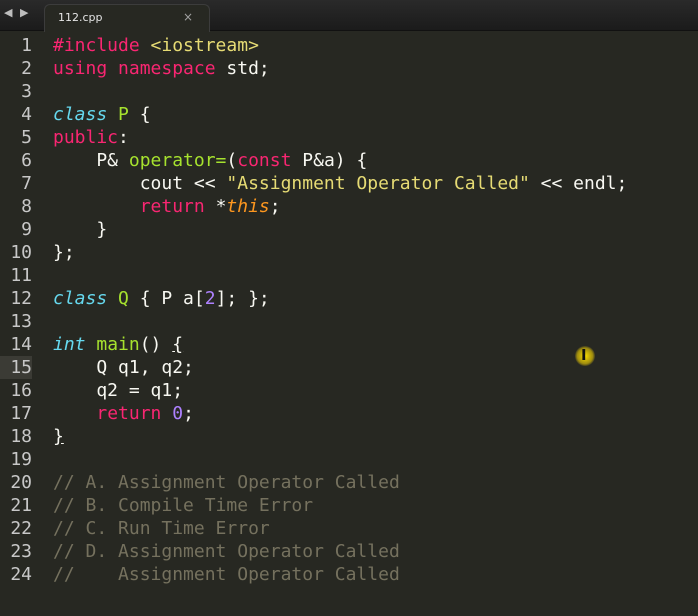  I want to click on forward-arrow-icon: ▶, so click(24, 12).